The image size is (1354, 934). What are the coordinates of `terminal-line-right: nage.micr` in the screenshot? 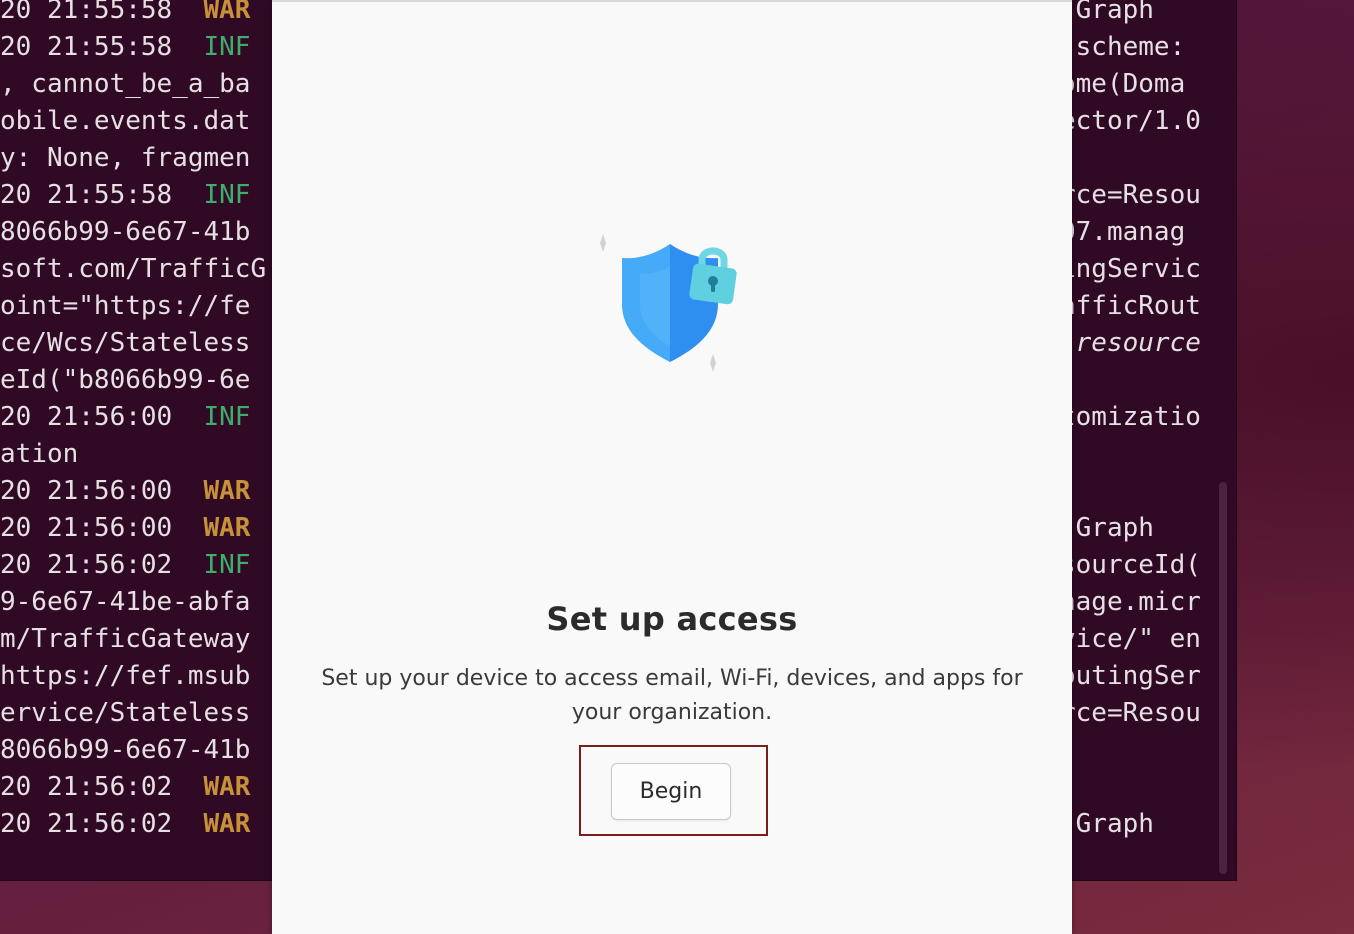 It's located at (1130, 602).